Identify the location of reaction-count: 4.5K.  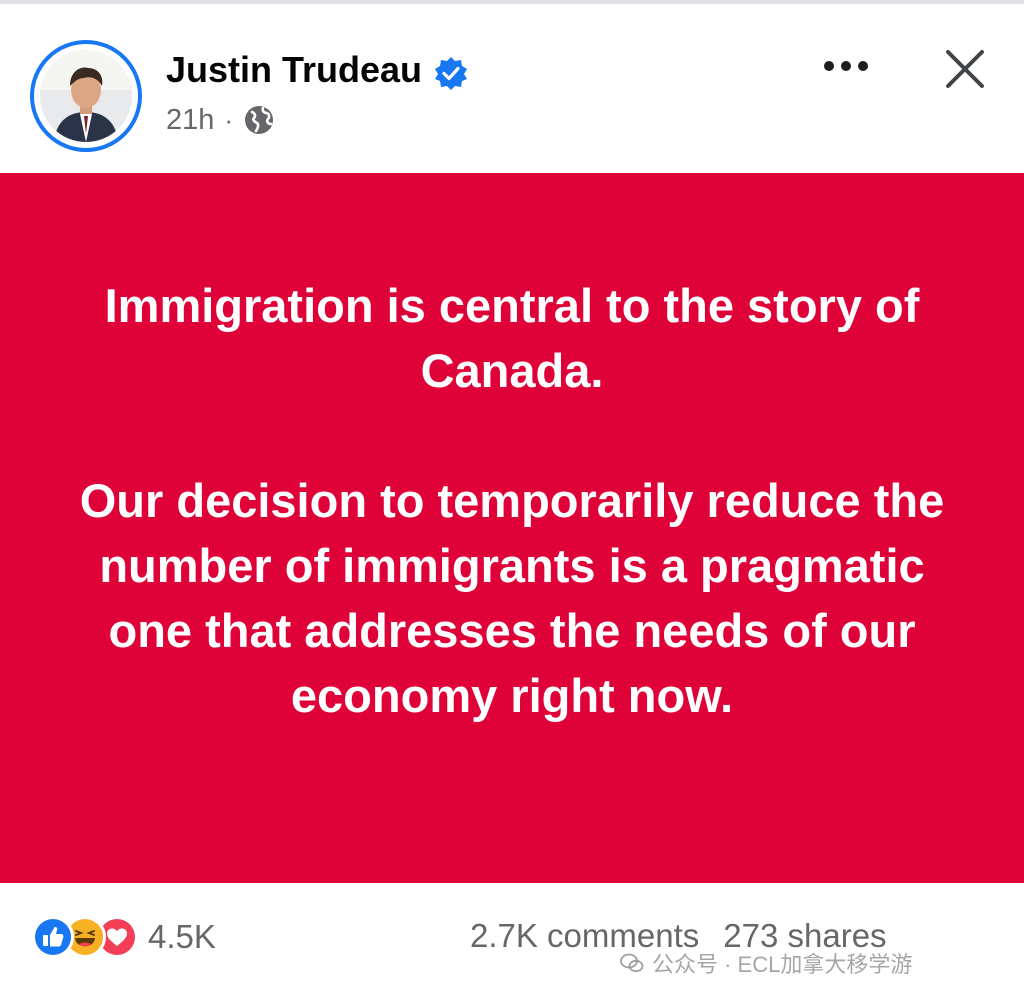
(182, 936).